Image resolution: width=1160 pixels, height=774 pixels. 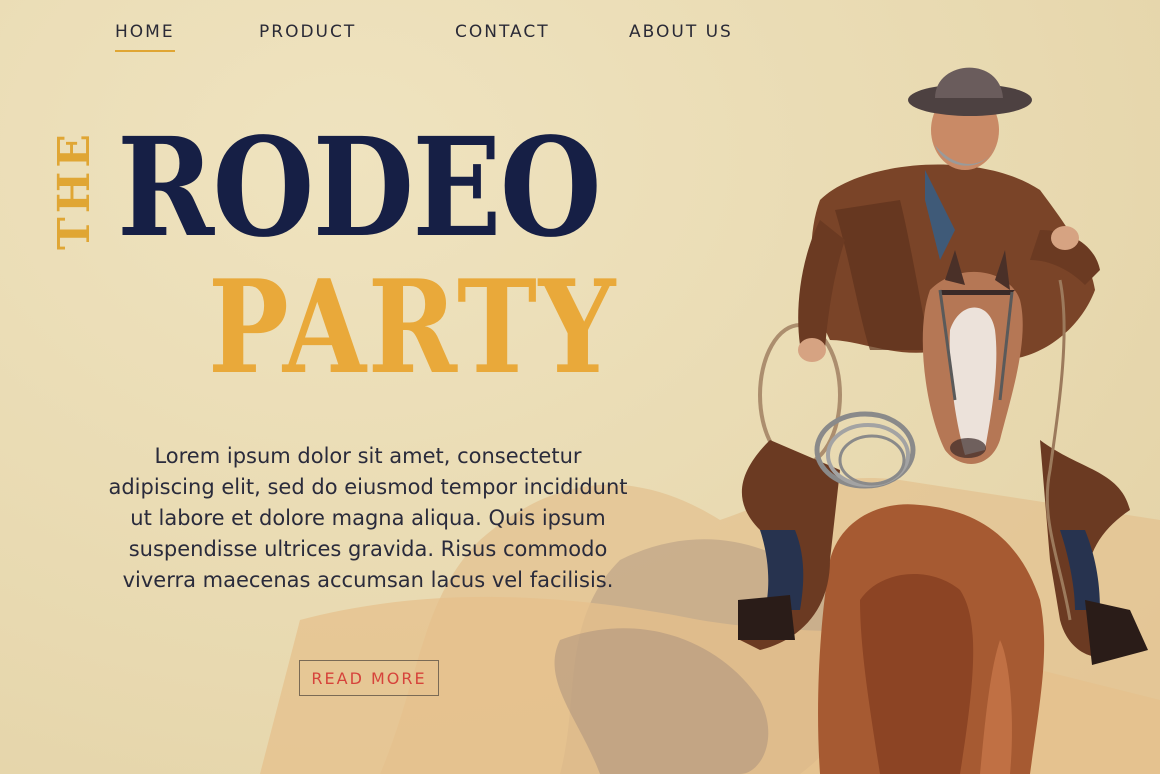 What do you see at coordinates (681, 36) in the screenshot?
I see `nav-about-us-link: ABOUT US` at bounding box center [681, 36].